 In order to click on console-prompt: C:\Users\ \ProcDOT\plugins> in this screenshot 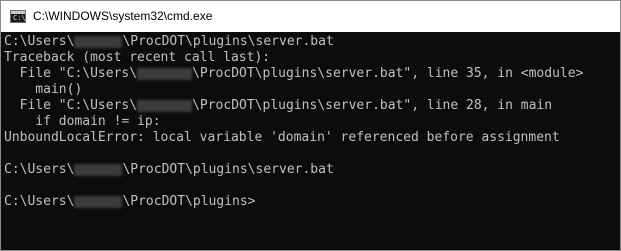, I will do `click(130, 201)`.